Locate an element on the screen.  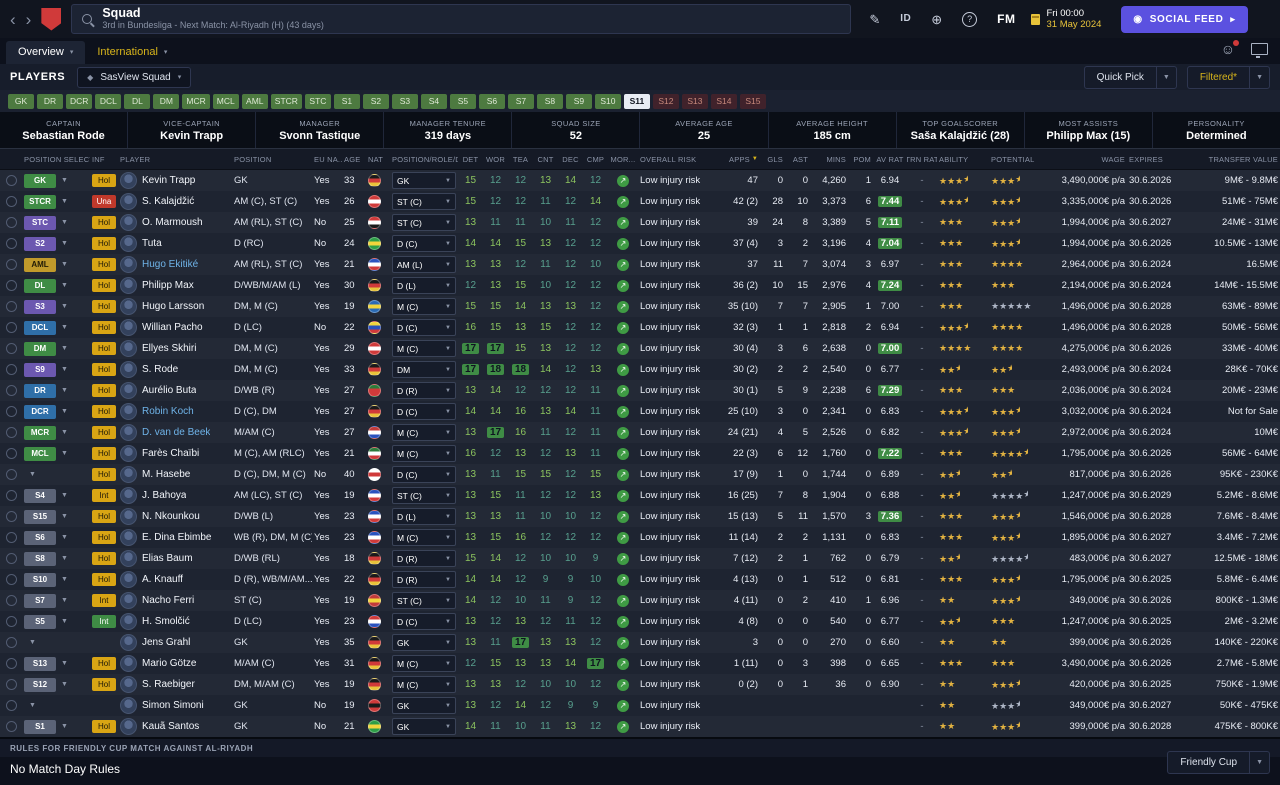
filtered-button: Filtered* ▼ is located at coordinates (1228, 77).